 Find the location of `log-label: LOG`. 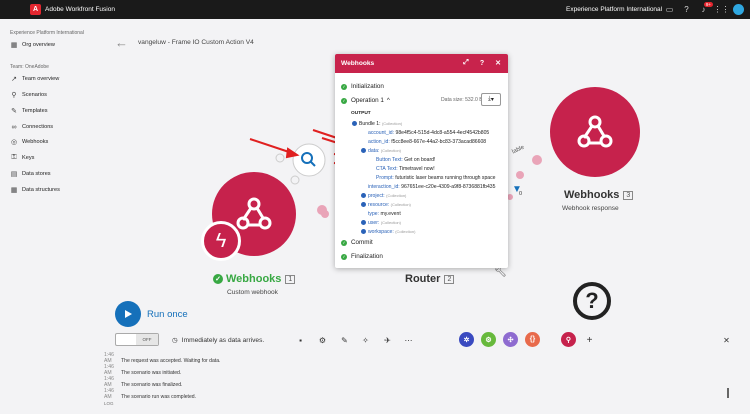

log-label: LOG is located at coordinates (109, 403).